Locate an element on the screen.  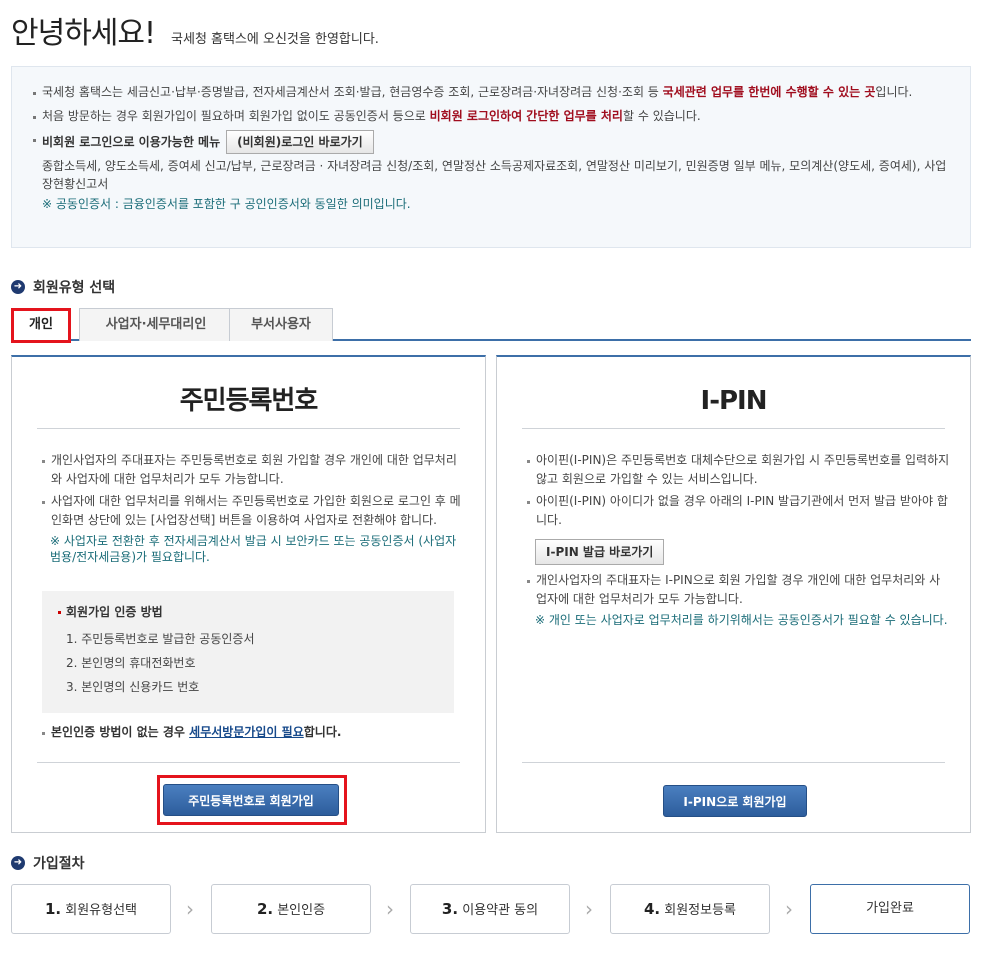
auth-method-item: 2. 본인명의 휴대전화번호 is located at coordinates (131, 663).